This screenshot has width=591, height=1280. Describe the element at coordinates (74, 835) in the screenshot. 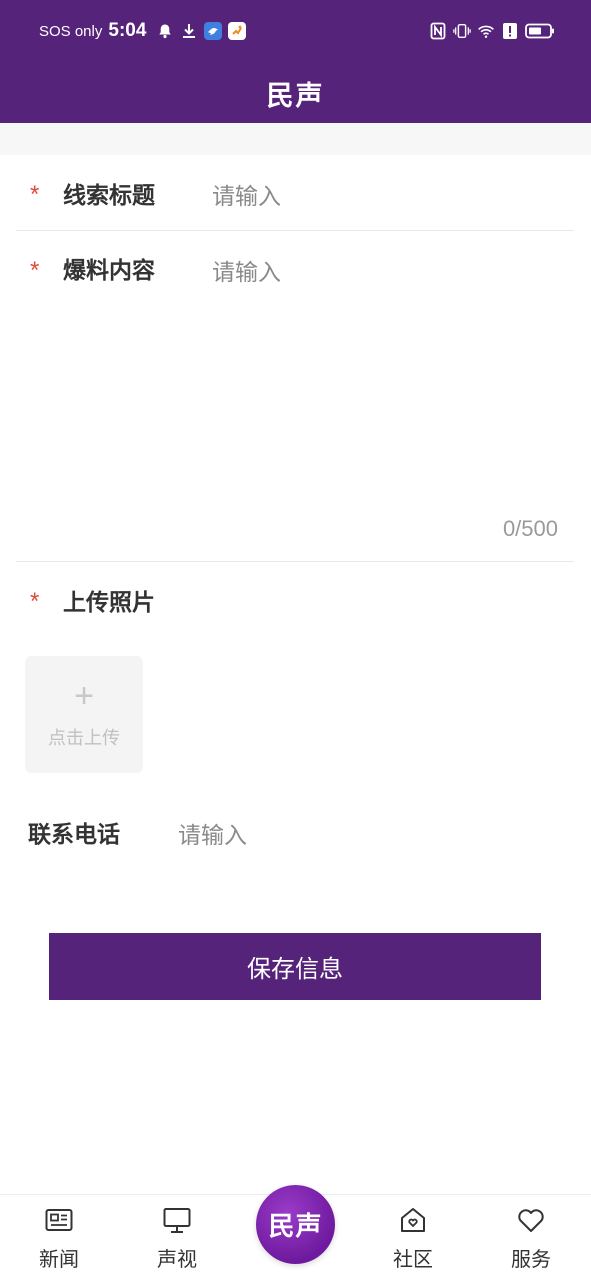

I see `phone-field-label: 联系电话` at that location.